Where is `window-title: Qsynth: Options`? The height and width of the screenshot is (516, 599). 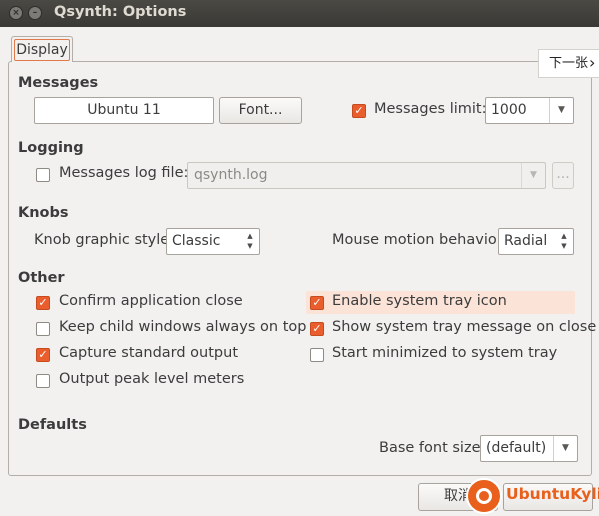
window-title: Qsynth: Options is located at coordinates (120, 12).